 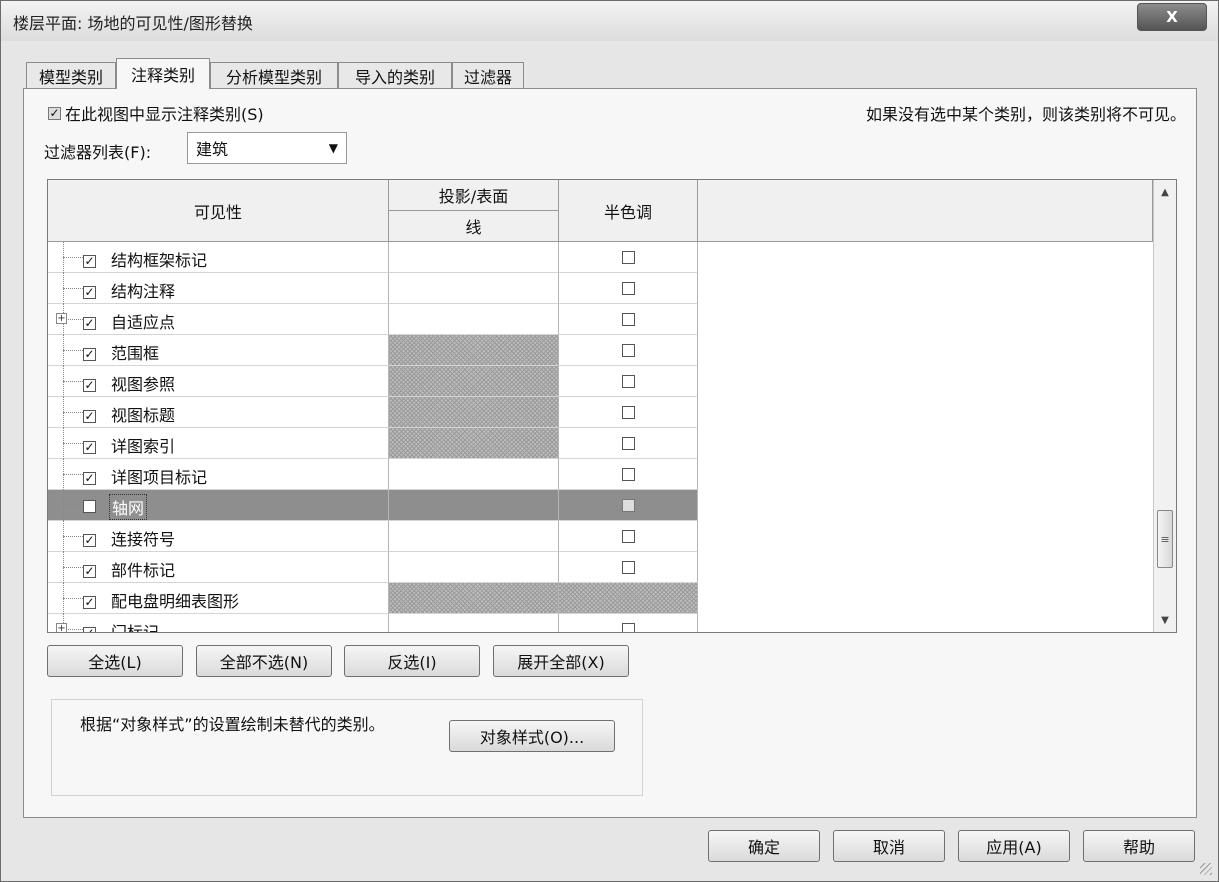 What do you see at coordinates (71, 75) in the screenshot?
I see `tab-model-categories: 模型类别` at bounding box center [71, 75].